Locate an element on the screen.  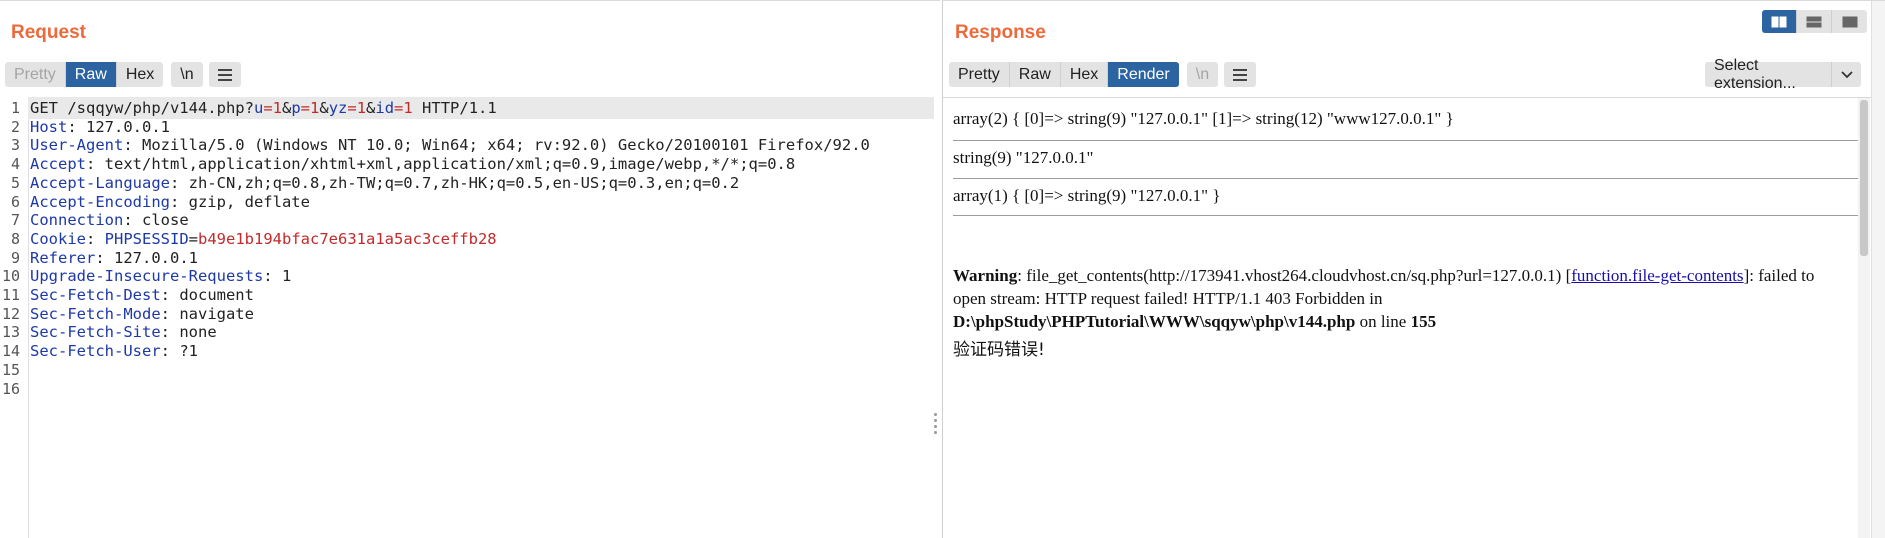
line-number: 11 is located at coordinates (10, 295).